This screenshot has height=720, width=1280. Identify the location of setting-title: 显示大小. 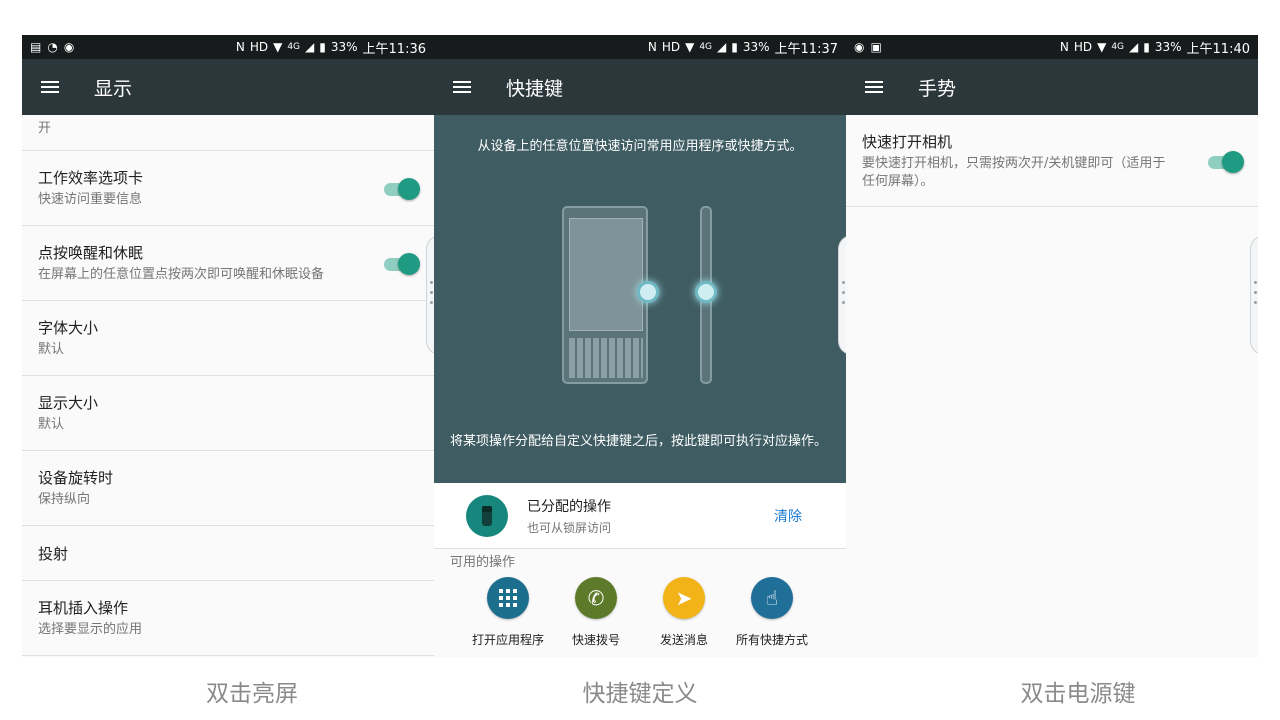
(68, 403).